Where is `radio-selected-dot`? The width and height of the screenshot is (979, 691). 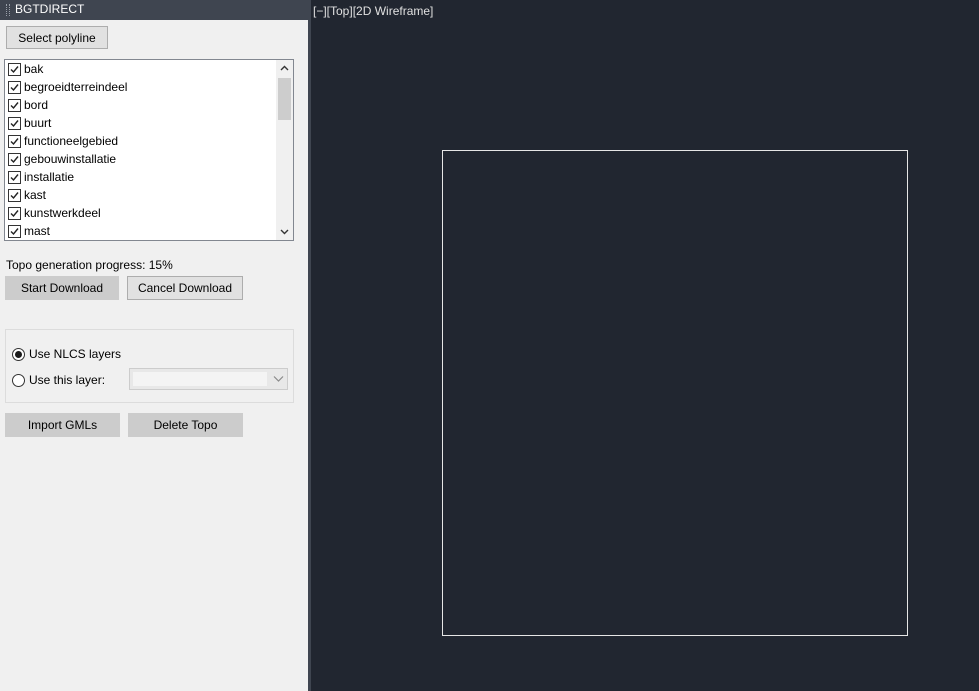 radio-selected-dot is located at coordinates (18, 354).